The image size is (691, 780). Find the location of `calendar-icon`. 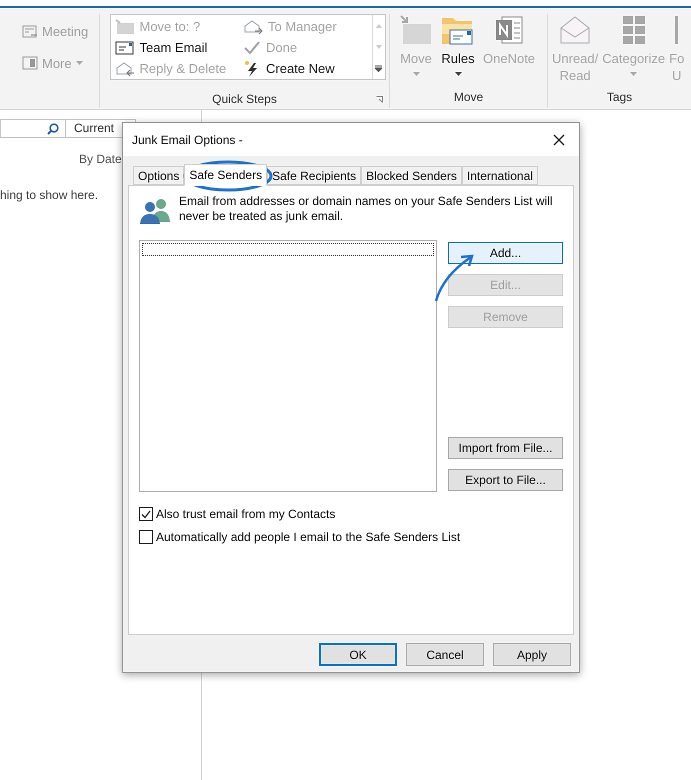

calendar-icon is located at coordinates (30, 31).